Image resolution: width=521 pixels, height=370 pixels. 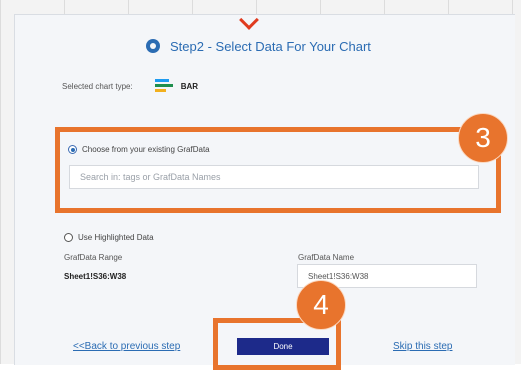 I want to click on step3-callout-badge: 3, so click(x=483, y=138).